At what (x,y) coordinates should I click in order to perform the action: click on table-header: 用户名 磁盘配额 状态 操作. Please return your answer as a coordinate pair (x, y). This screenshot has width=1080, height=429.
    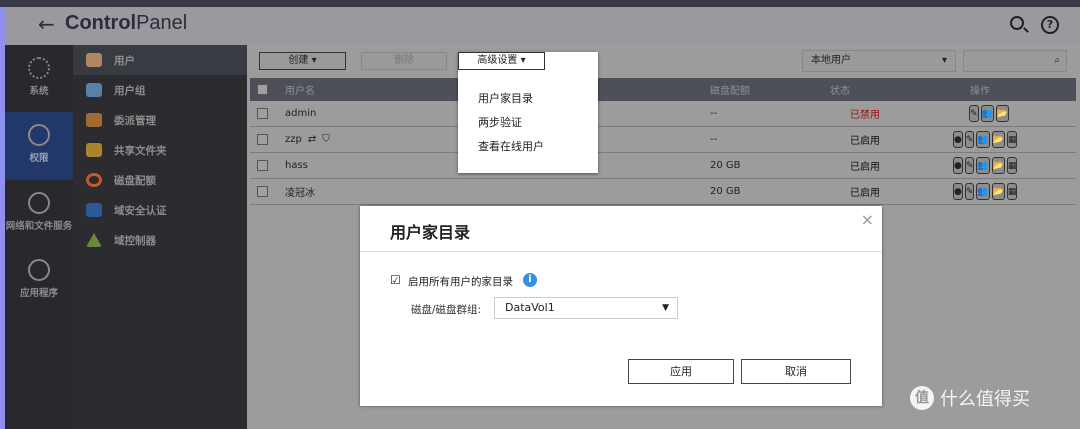
    Looking at the image, I should click on (663, 89).